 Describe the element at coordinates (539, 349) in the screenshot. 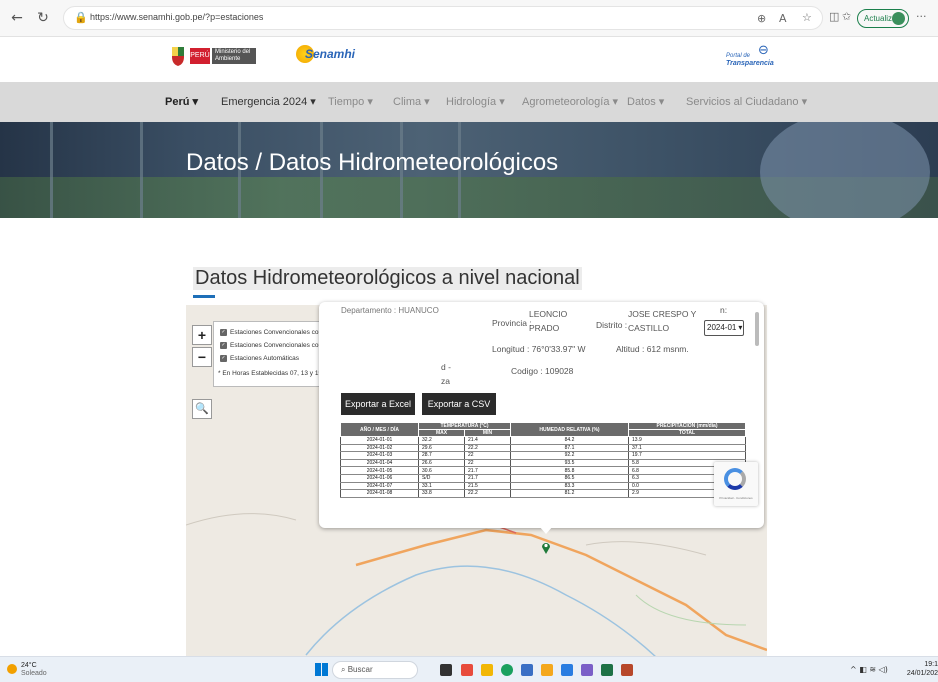

I see `longitud-text: Longitud : 76°0'33.97" W` at that location.